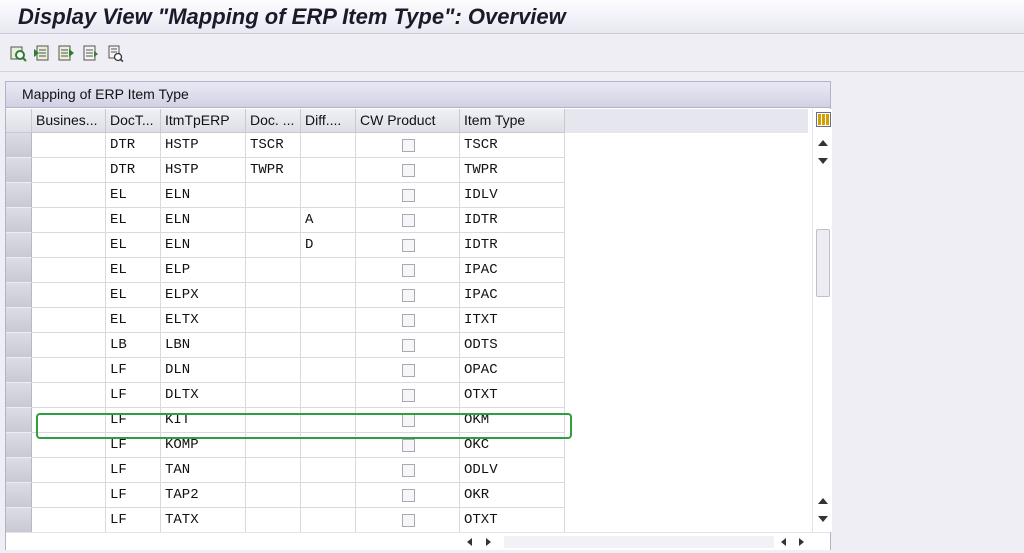  What do you see at coordinates (469, 542) in the screenshot?
I see `scroll-left-arrow-icon` at bounding box center [469, 542].